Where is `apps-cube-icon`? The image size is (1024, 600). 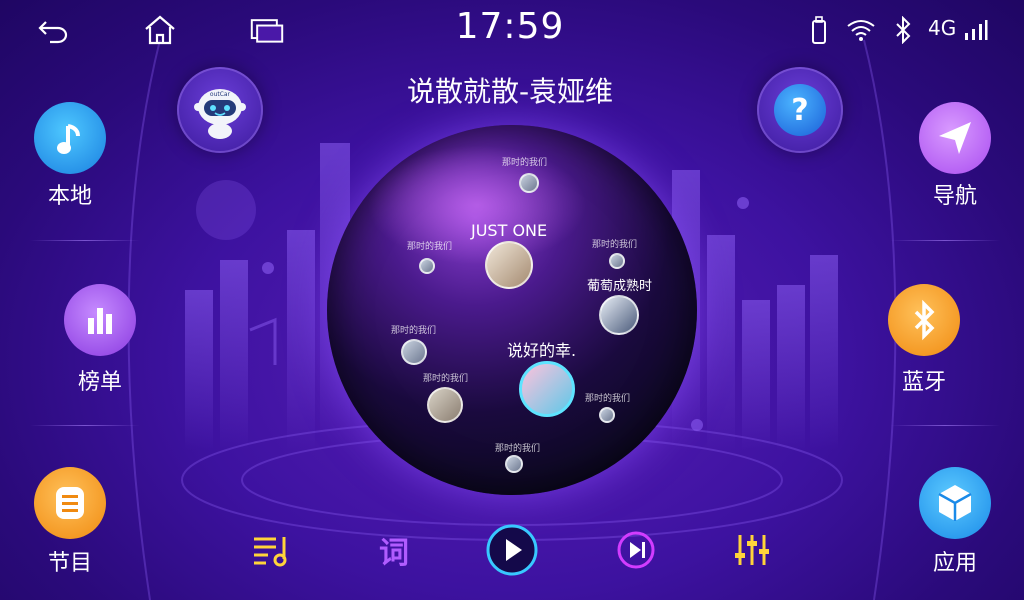 apps-cube-icon is located at coordinates (955, 503).